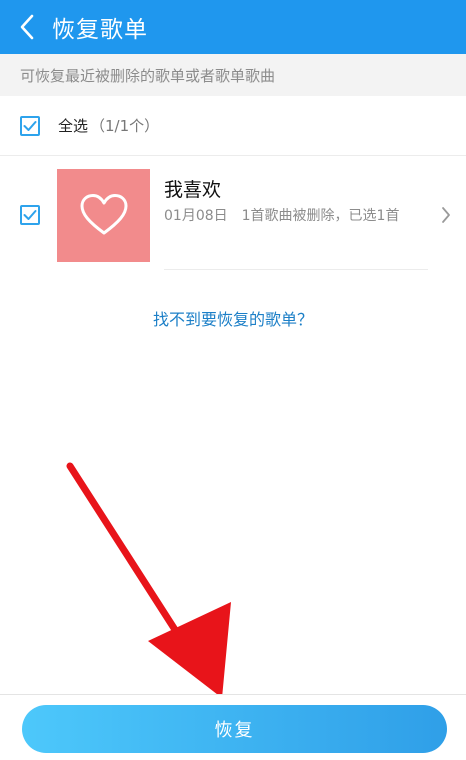  I want to click on restore-button: 恢复, so click(234, 729).